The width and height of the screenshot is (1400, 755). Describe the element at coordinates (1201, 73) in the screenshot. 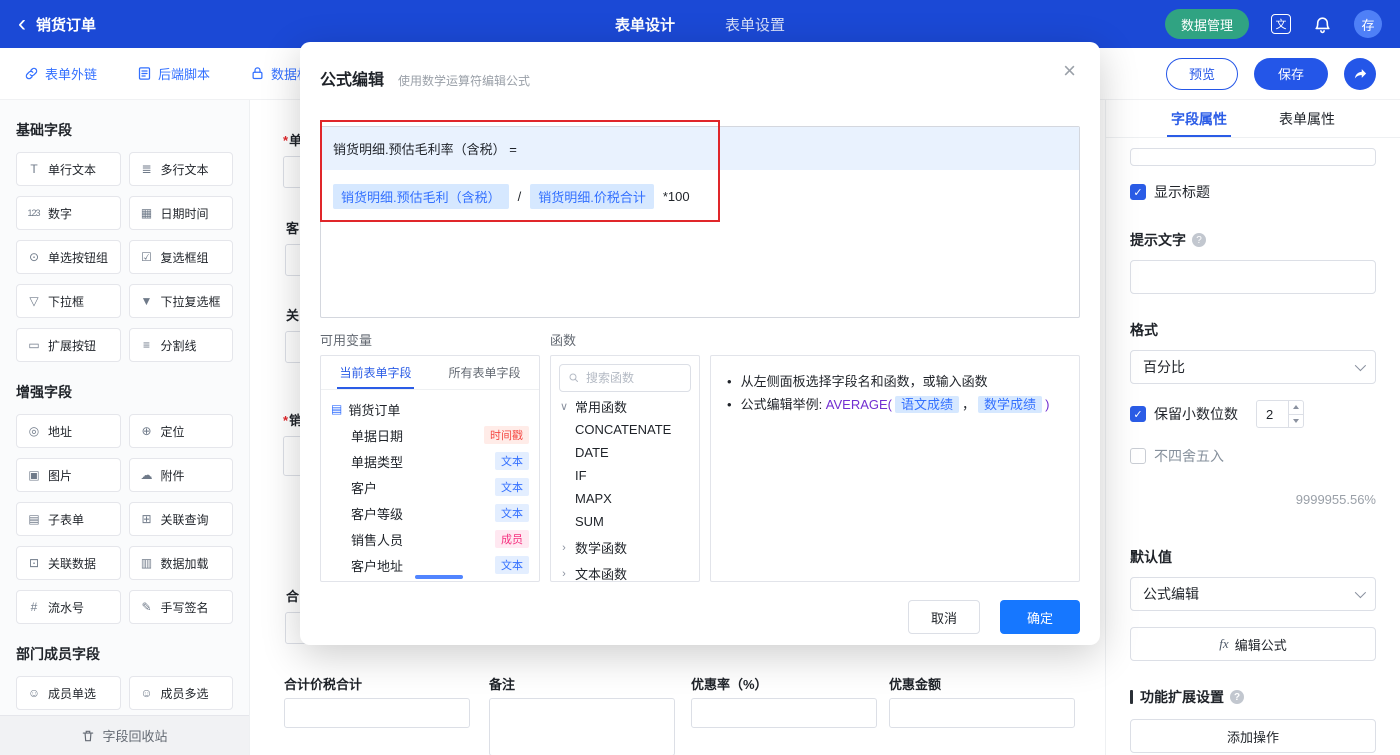

I see `preview-button: 预览` at that location.